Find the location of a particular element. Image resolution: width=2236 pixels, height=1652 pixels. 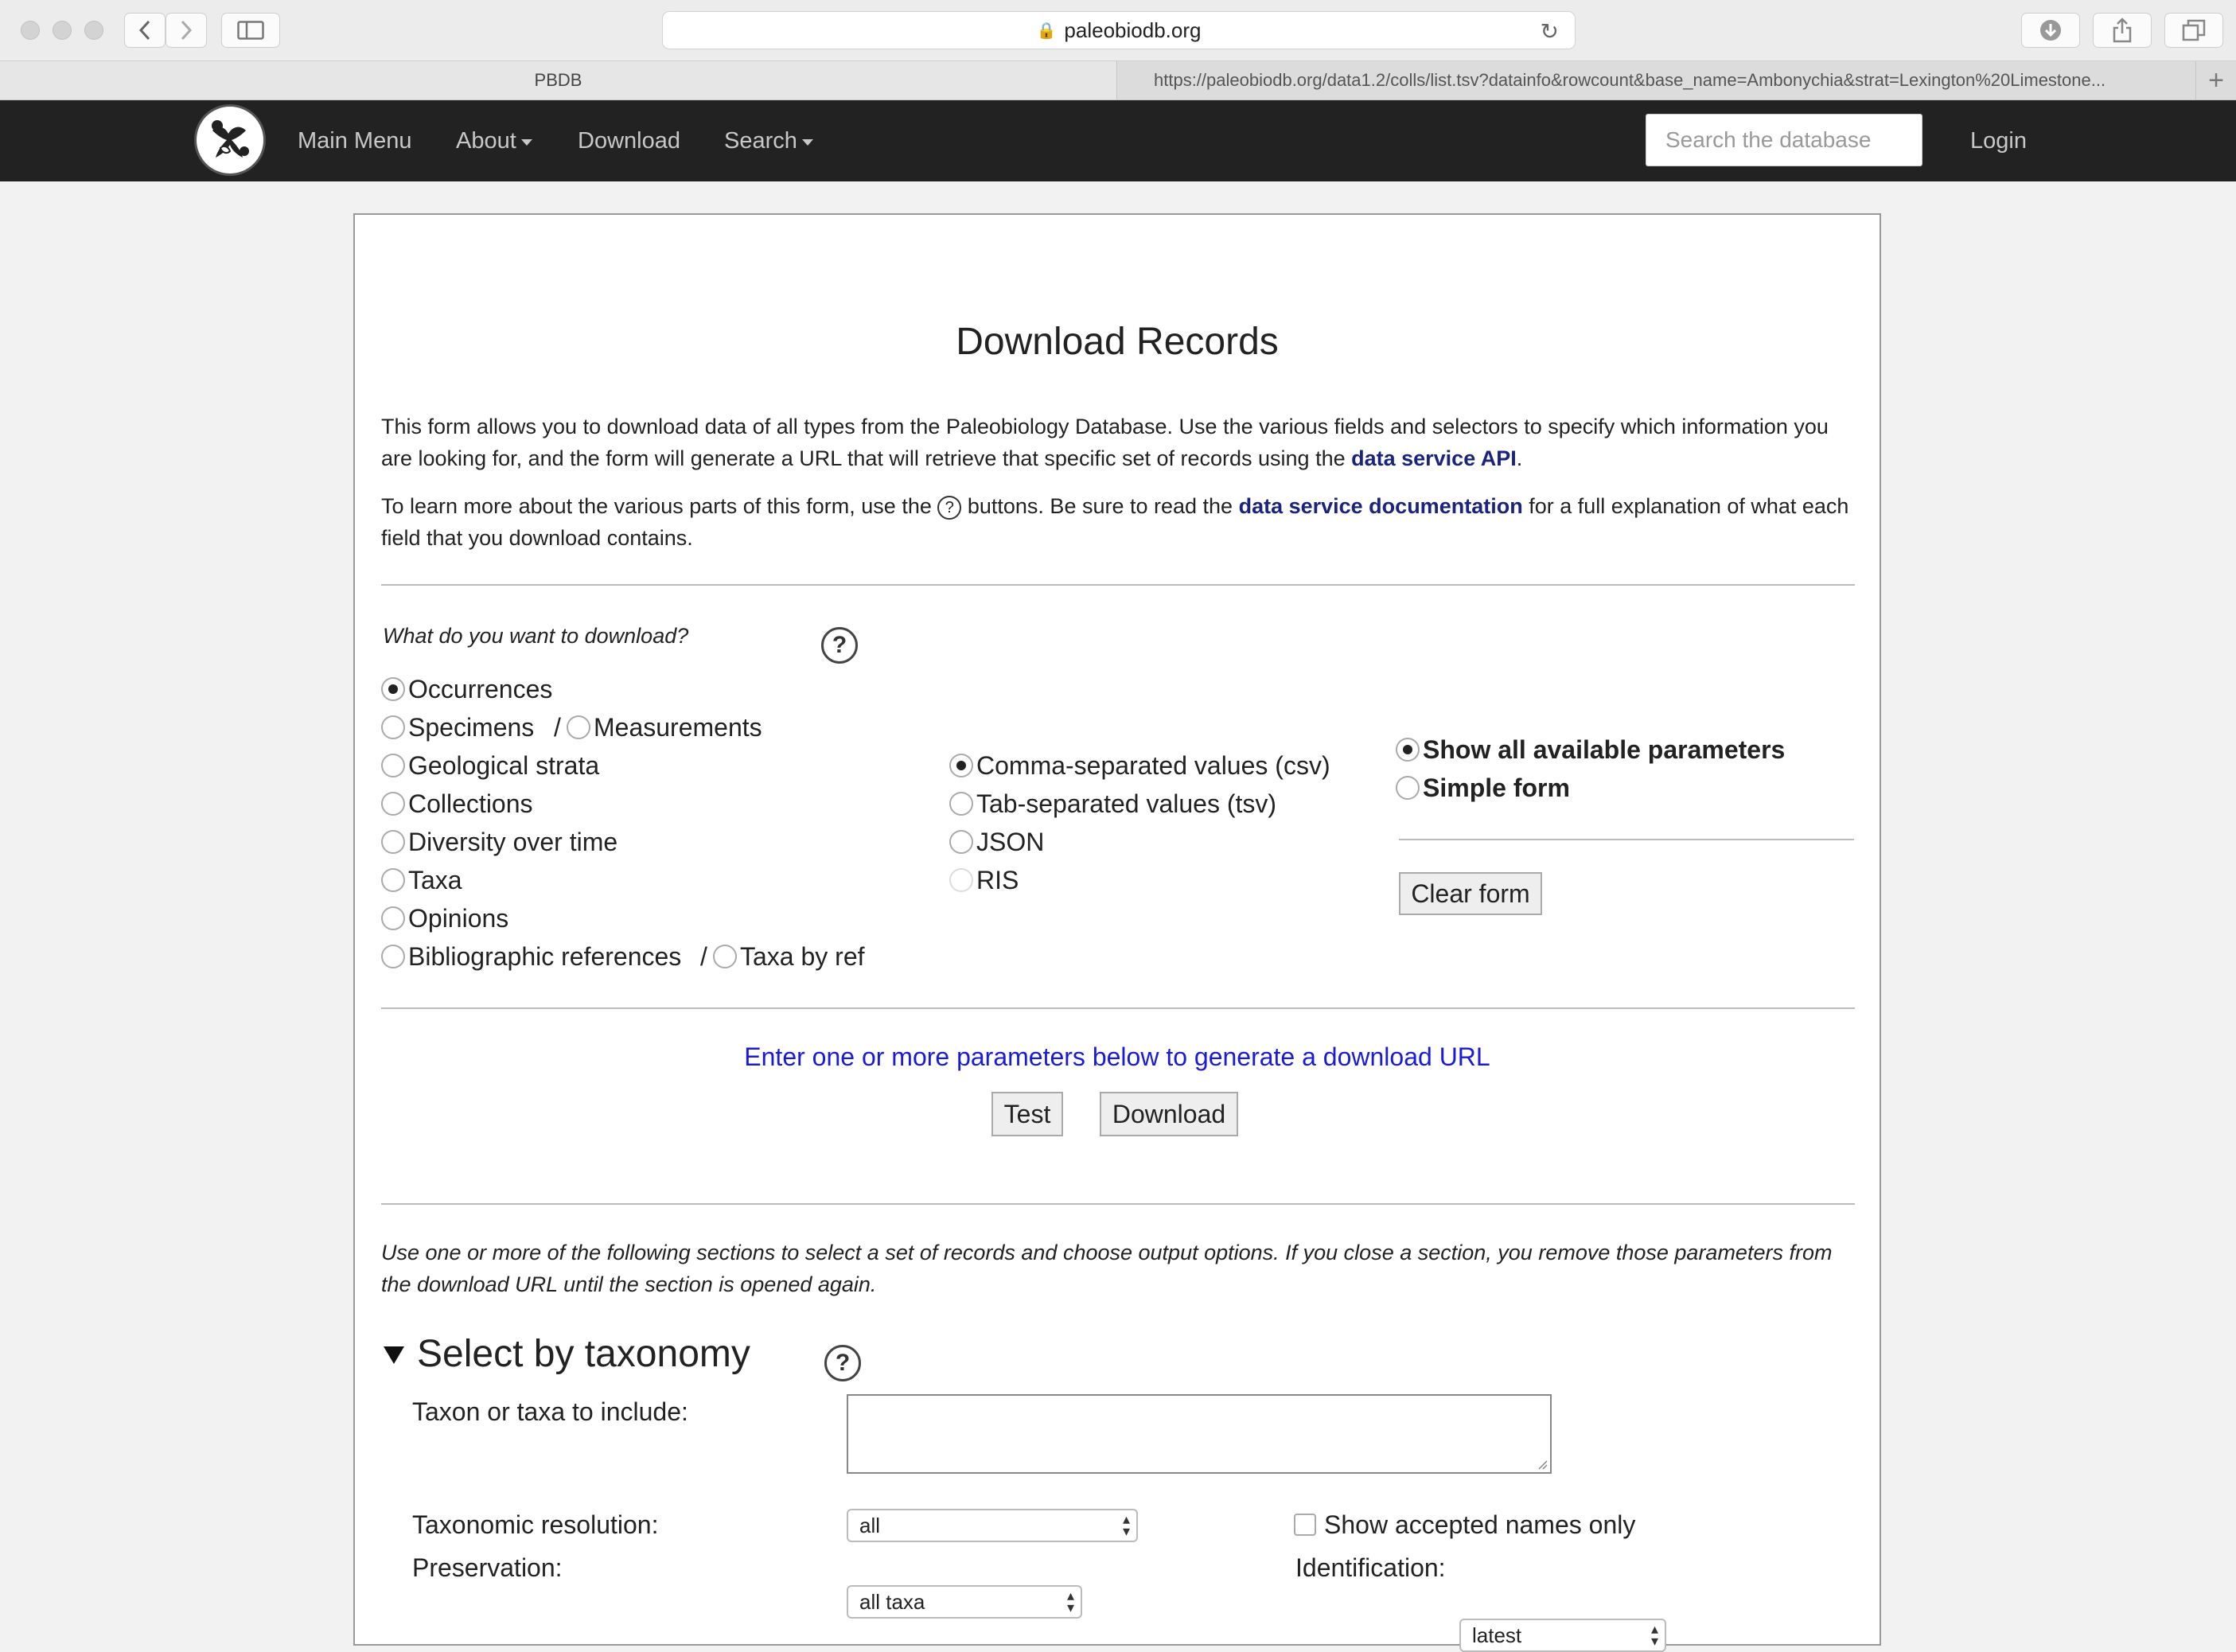

type-specimens-option: Specimens is located at coordinates (457, 727).